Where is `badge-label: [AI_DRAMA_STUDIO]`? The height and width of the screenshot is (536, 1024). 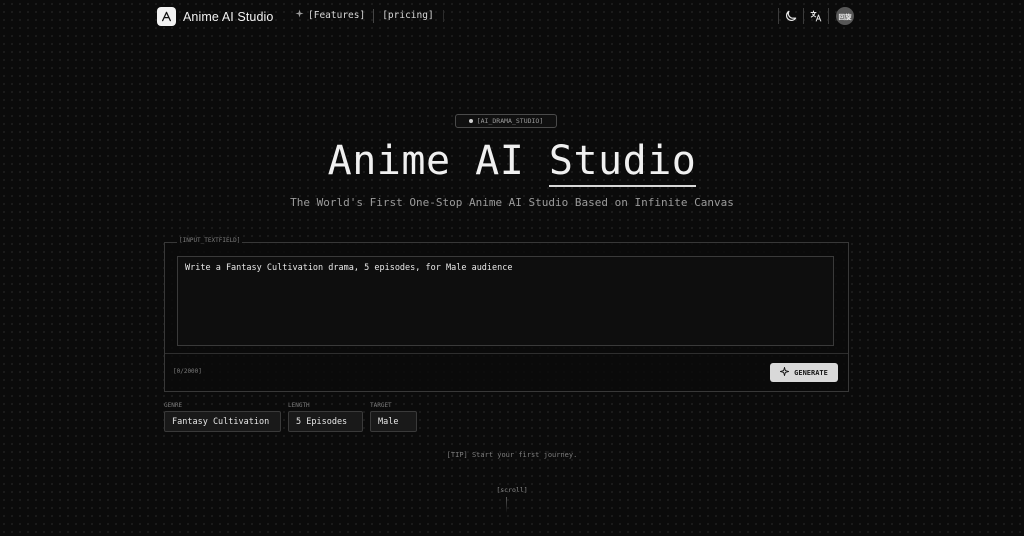 badge-label: [AI_DRAMA_STUDIO] is located at coordinates (510, 121).